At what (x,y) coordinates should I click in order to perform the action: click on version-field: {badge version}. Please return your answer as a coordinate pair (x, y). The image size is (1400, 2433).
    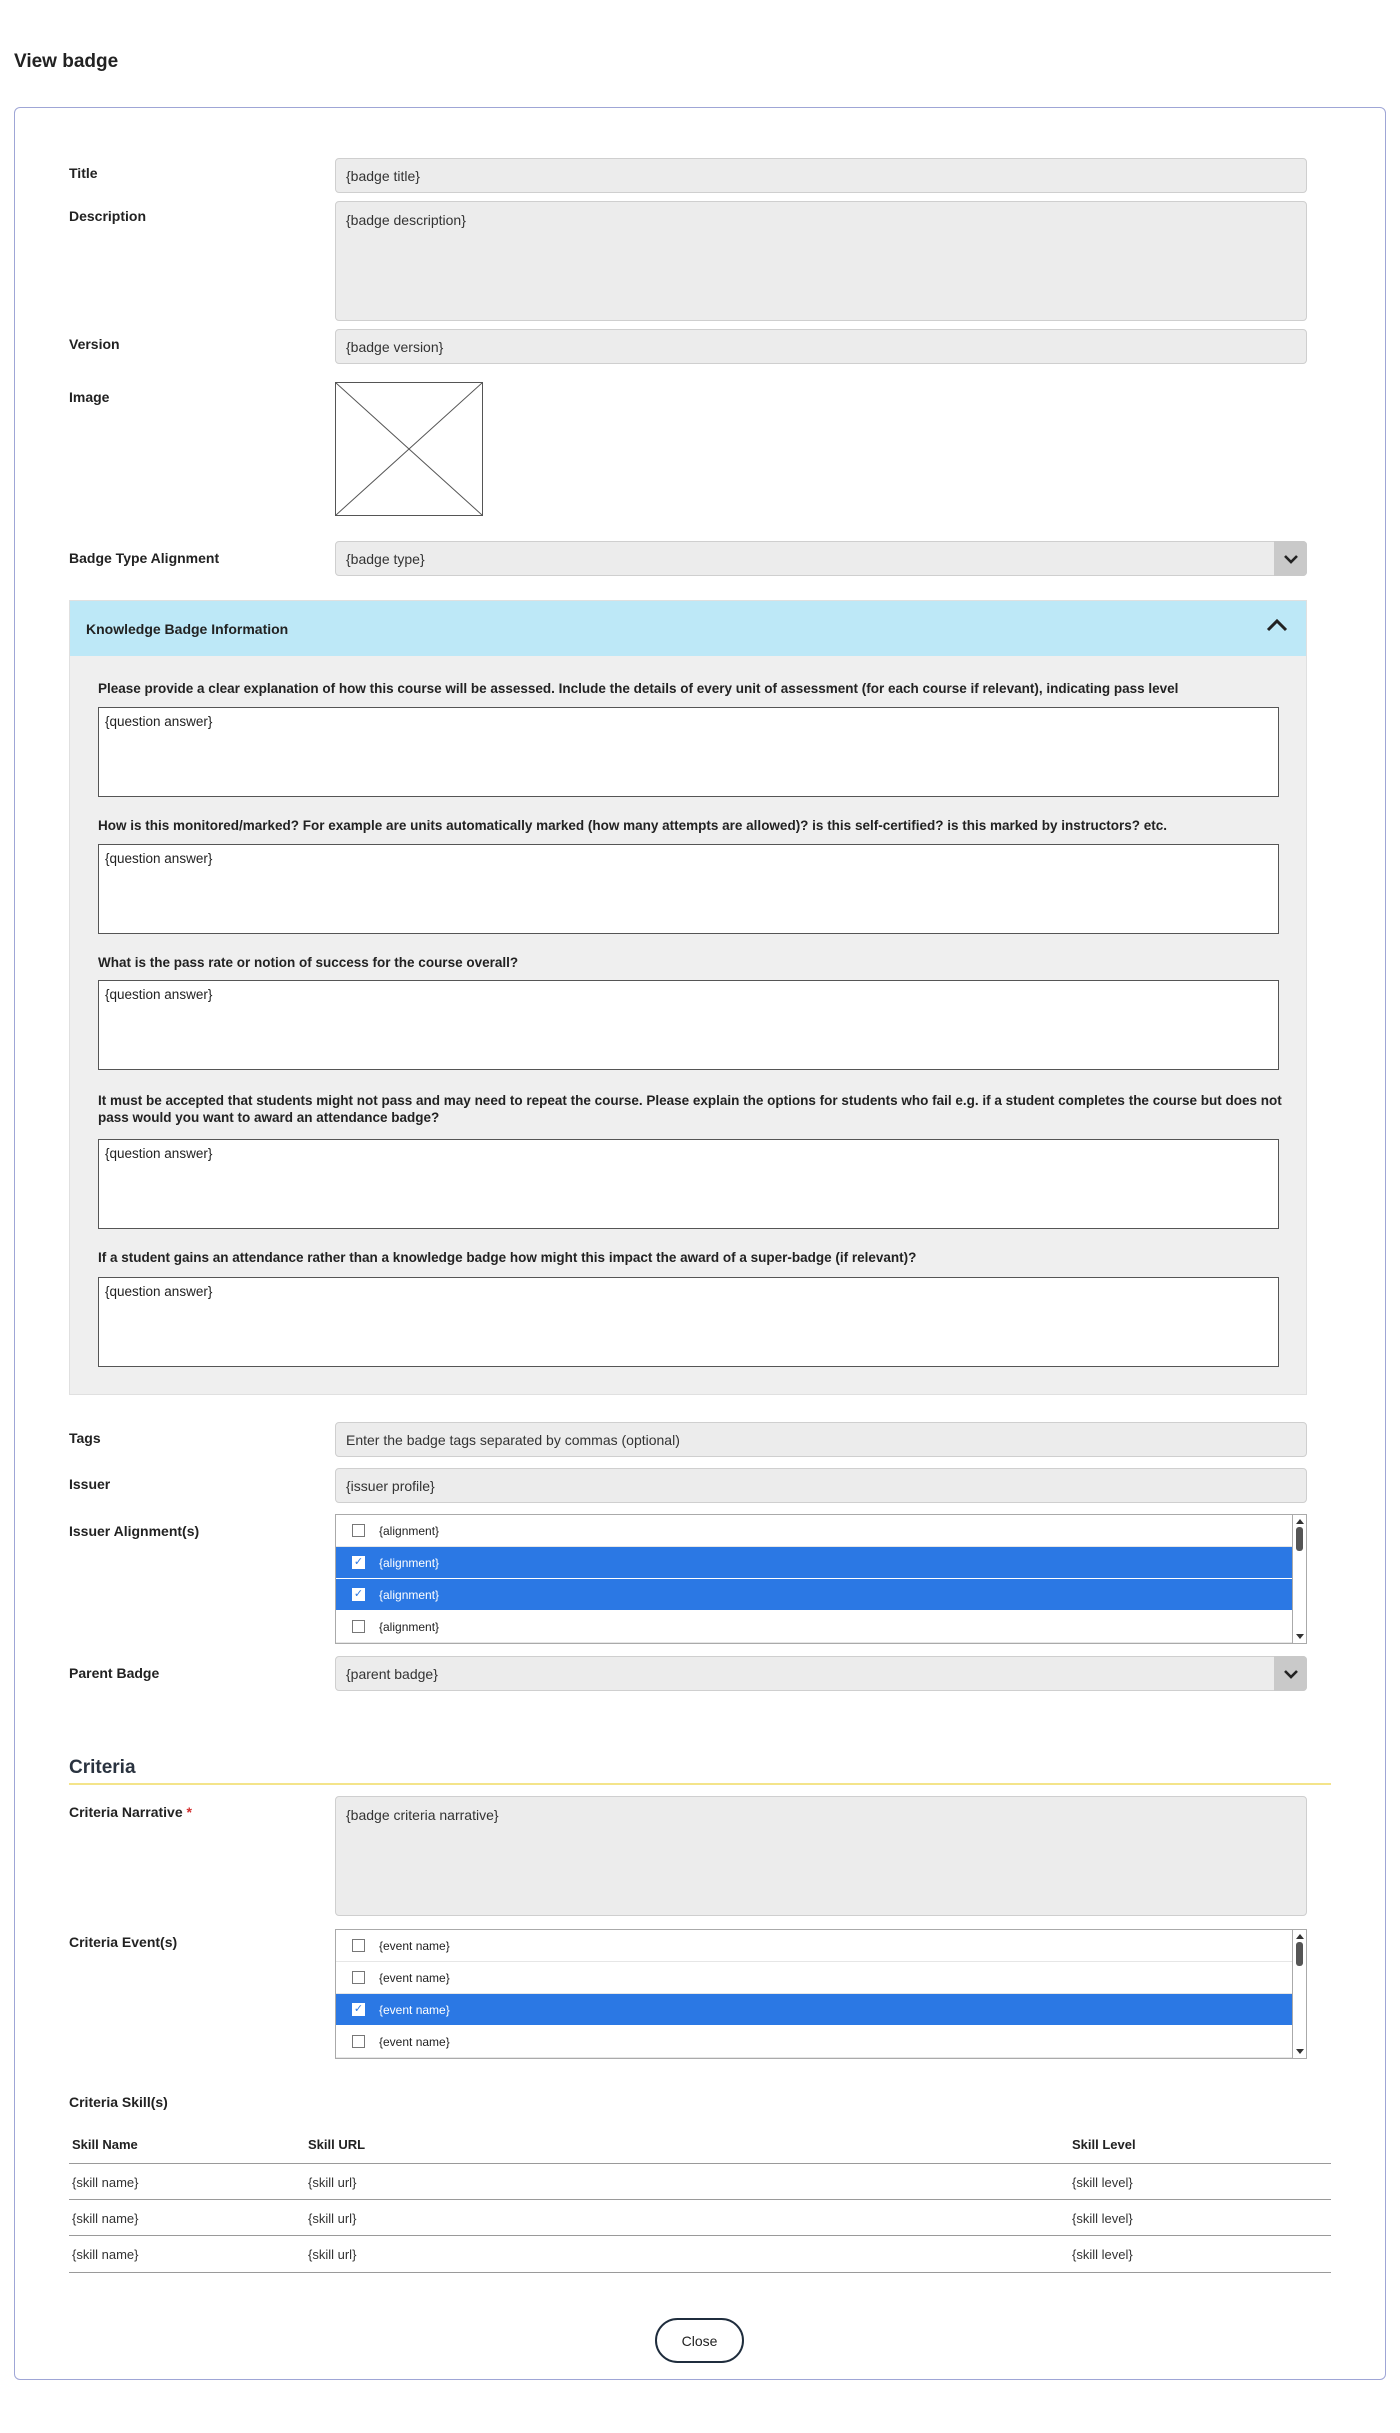
    Looking at the image, I should click on (821, 346).